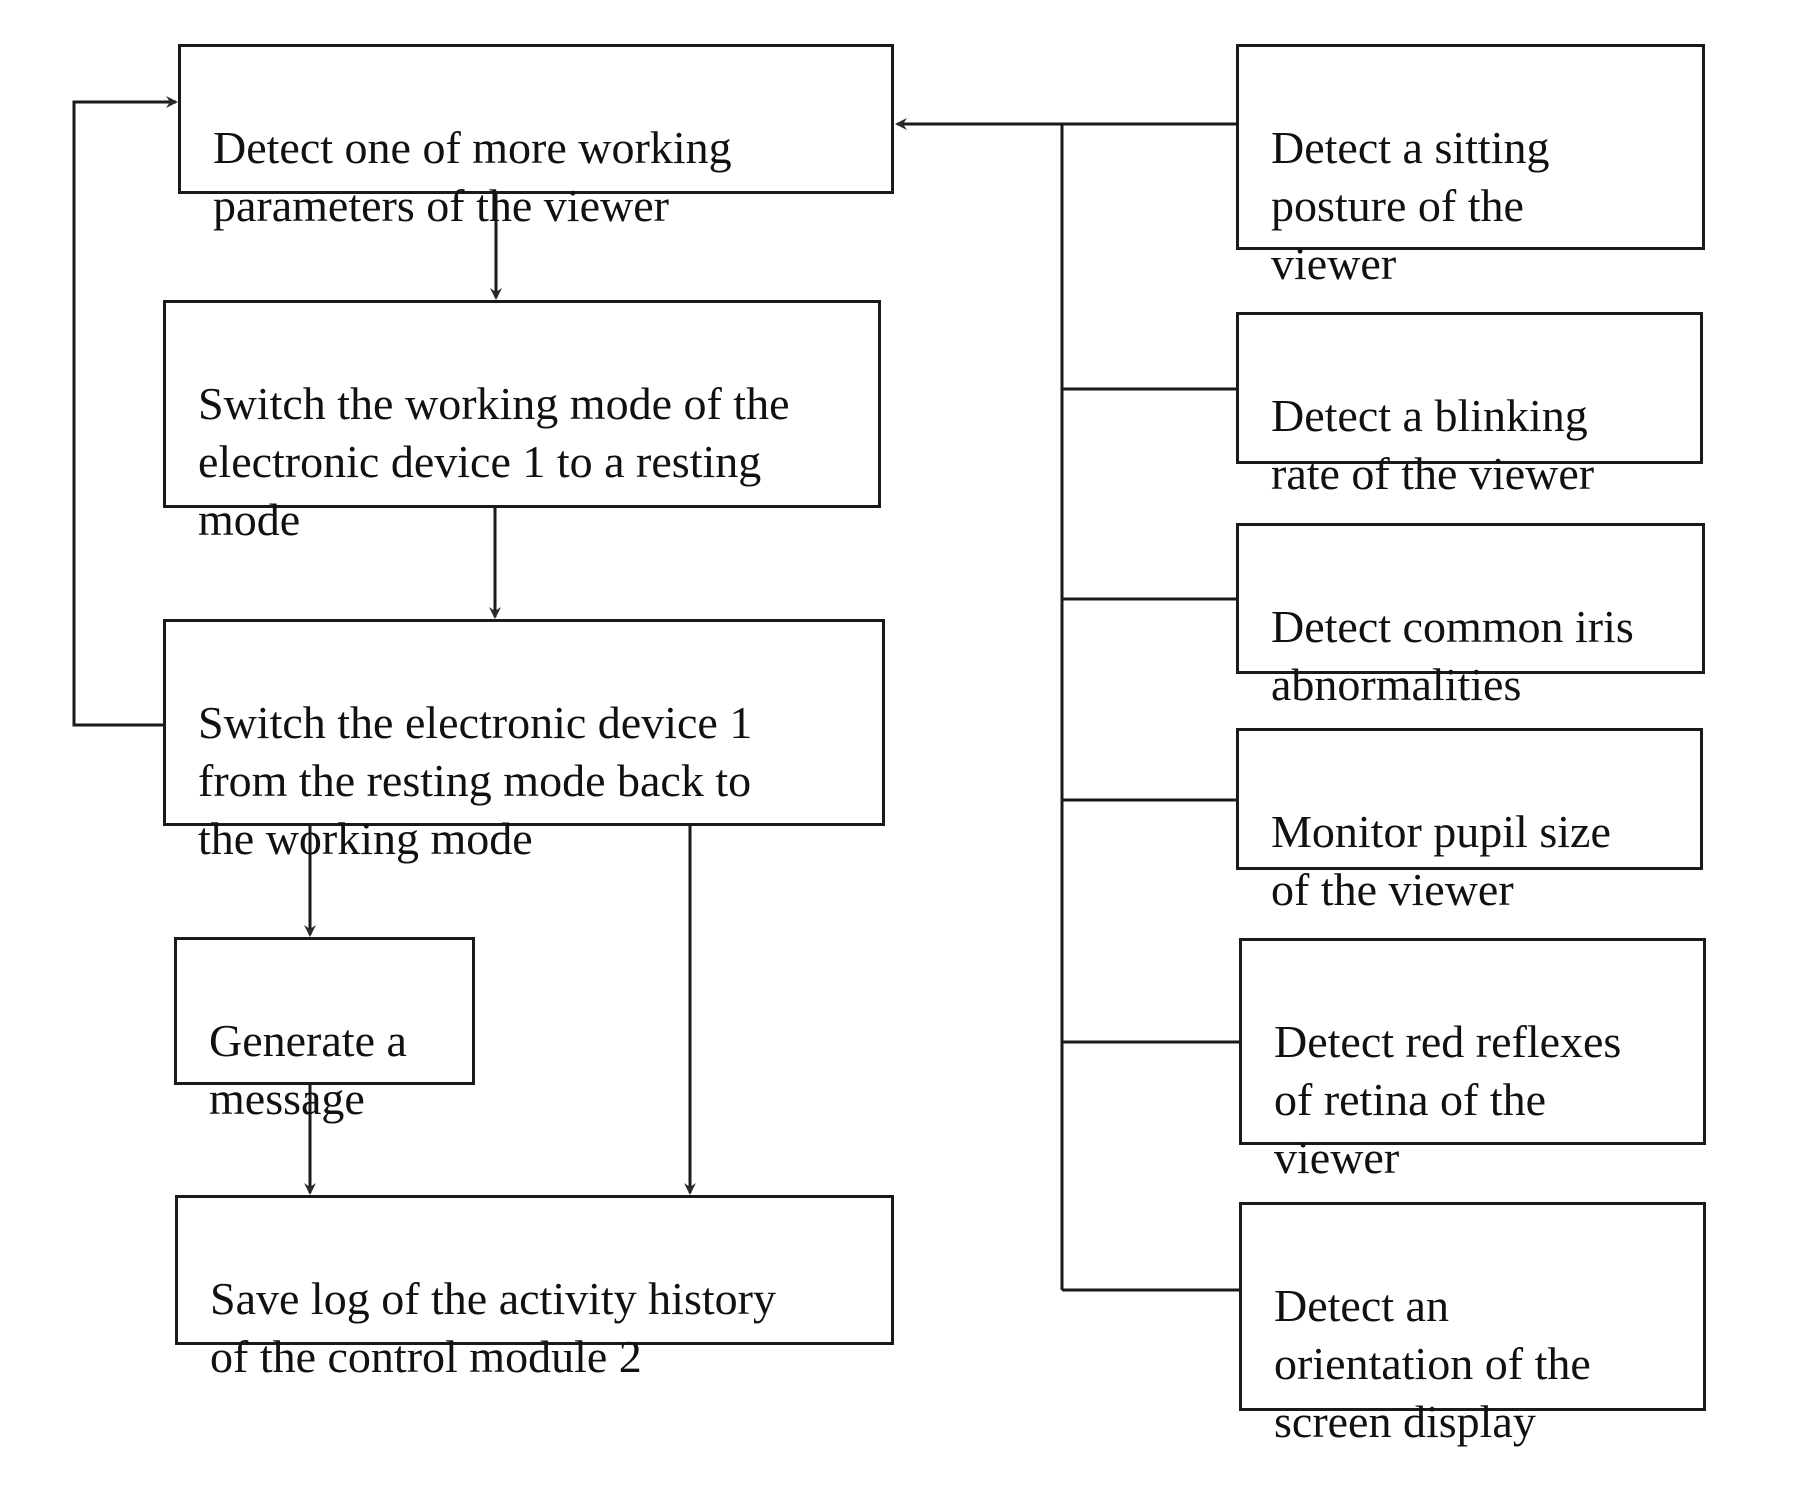 This screenshot has height=1509, width=1812. Describe the element at coordinates (125, 411) in the screenshot. I see `edge-loop-back-to-detect` at that location.